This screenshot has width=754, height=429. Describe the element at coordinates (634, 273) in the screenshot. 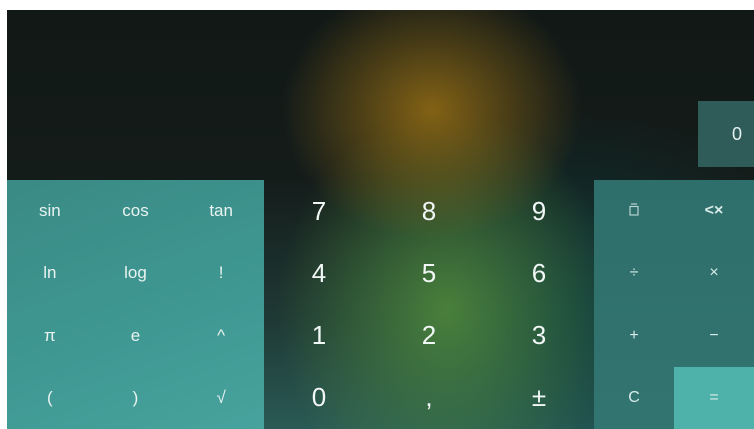

I see `divide-button: ÷` at that location.